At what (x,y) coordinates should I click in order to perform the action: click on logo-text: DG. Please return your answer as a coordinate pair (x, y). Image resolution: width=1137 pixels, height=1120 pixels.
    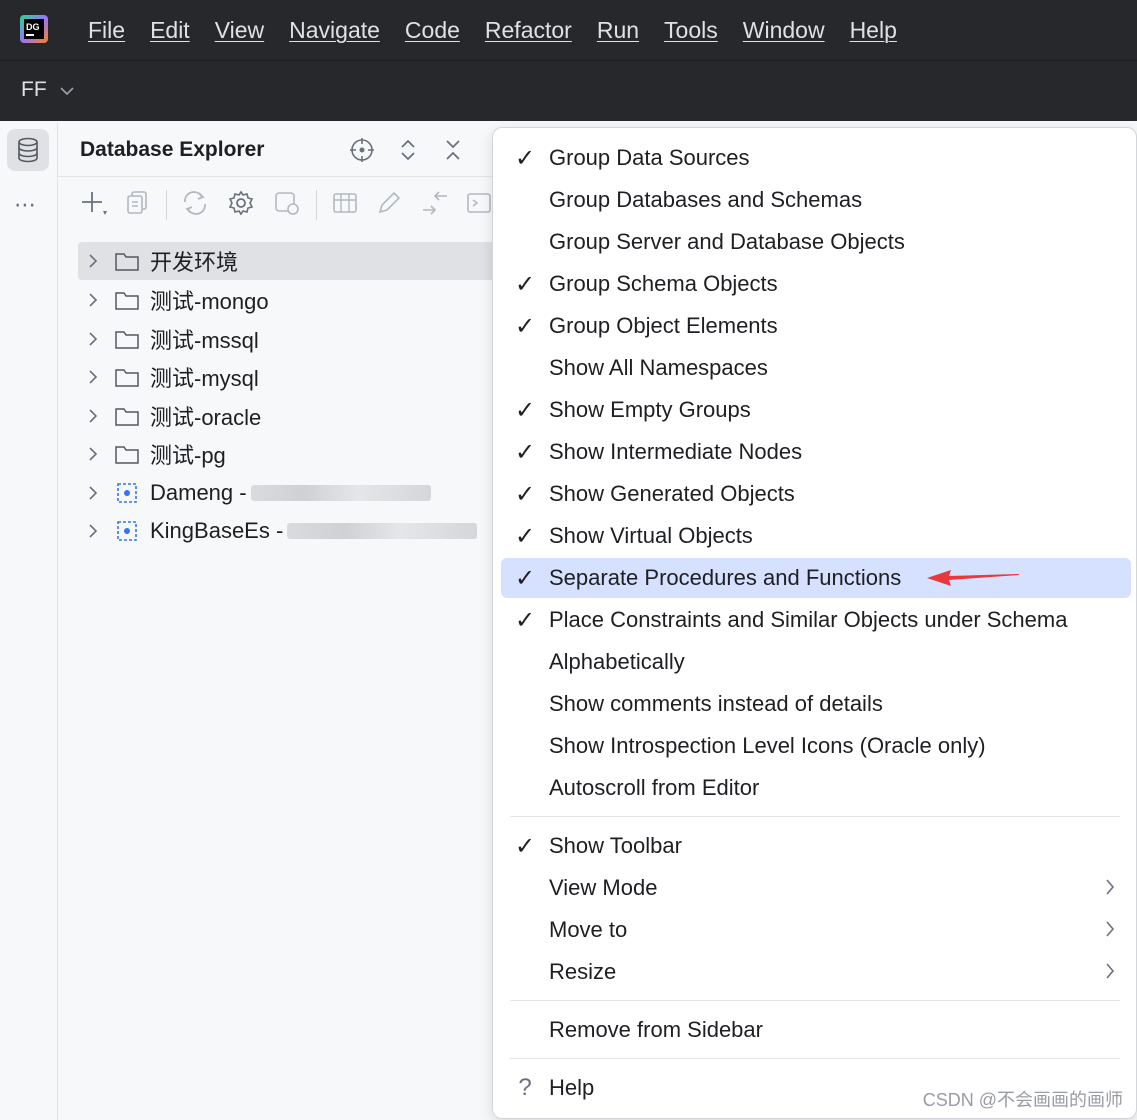
    Looking at the image, I should click on (33, 27).